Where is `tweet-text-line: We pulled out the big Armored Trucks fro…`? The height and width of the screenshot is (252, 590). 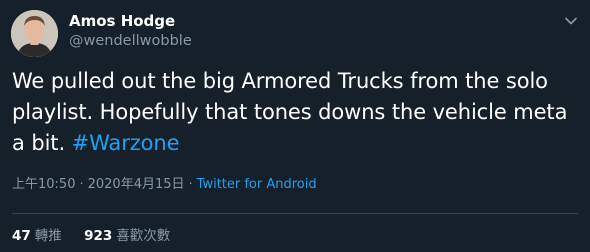
tweet-text-line: We pulled out the big Armored Trucks fro… is located at coordinates (280, 81).